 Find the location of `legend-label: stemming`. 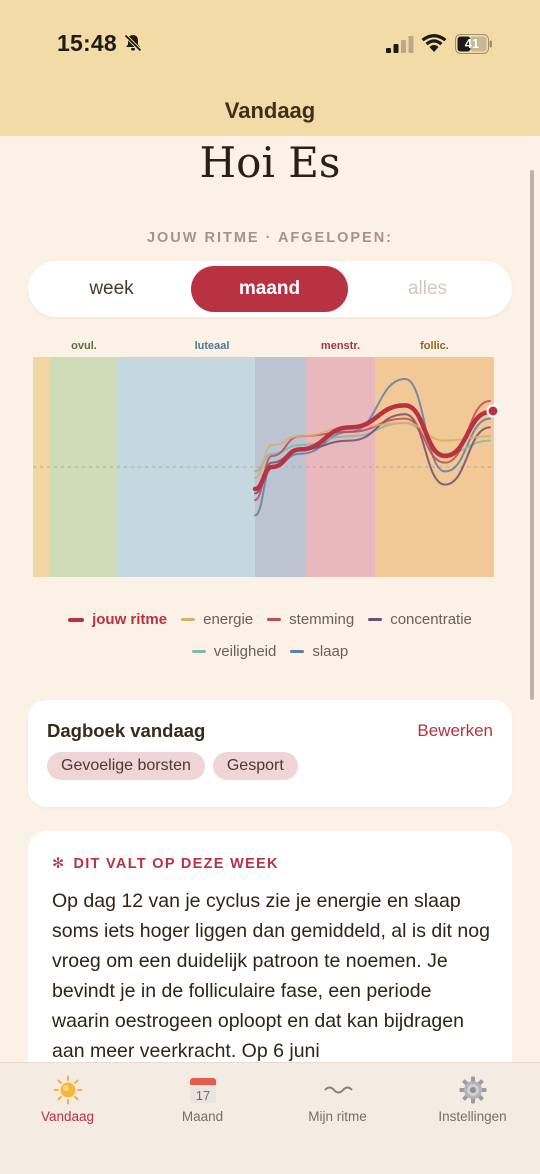

legend-label: stemming is located at coordinates (322, 619).